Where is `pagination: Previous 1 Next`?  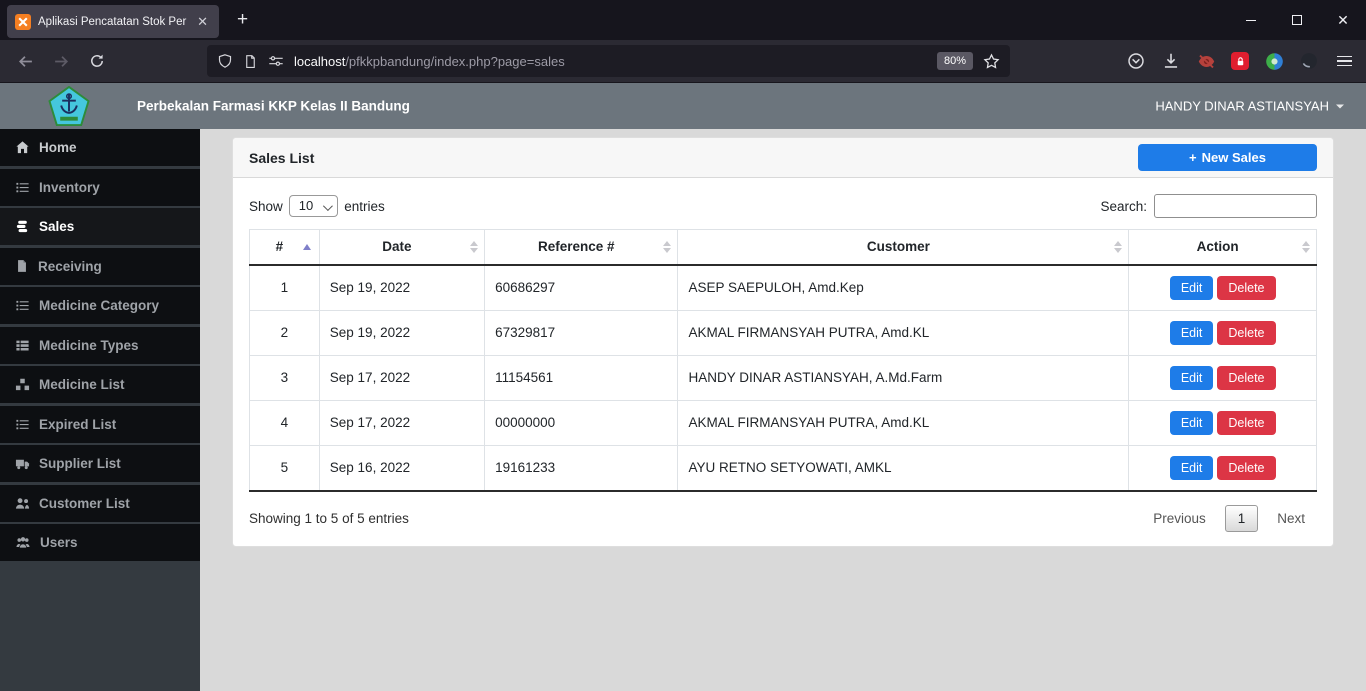 pagination: Previous 1 Next is located at coordinates (1229, 518).